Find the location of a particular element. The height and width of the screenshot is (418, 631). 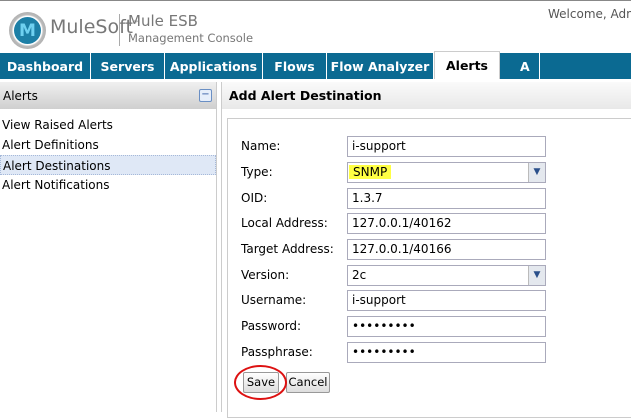

oid-input: 1.3.7 is located at coordinates (446, 198).